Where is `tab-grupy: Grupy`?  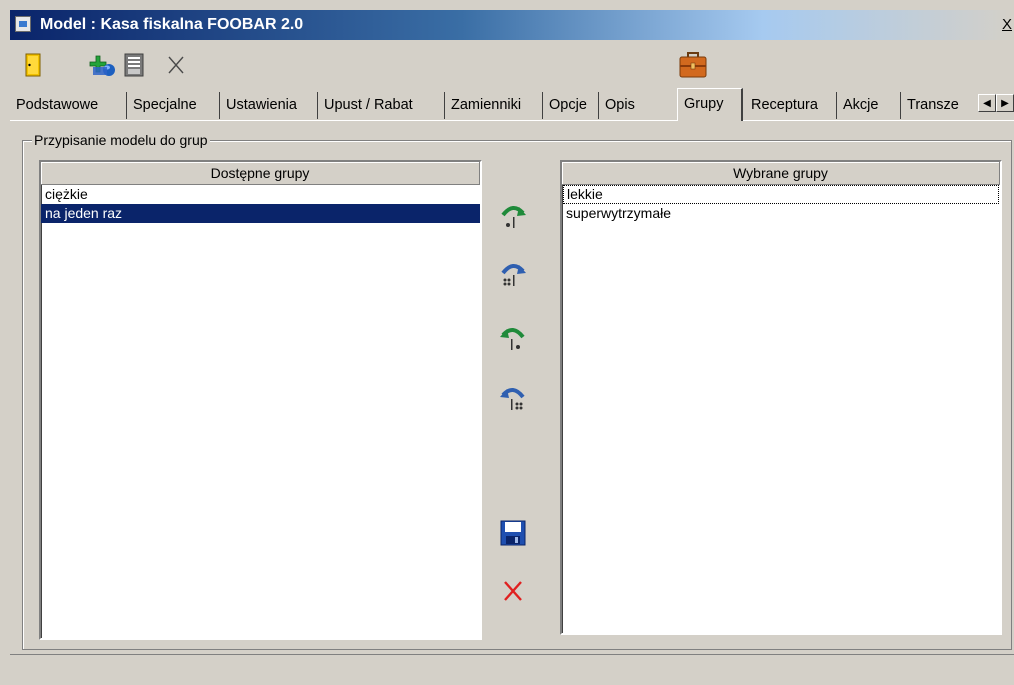 tab-grupy: Grupy is located at coordinates (710, 104).